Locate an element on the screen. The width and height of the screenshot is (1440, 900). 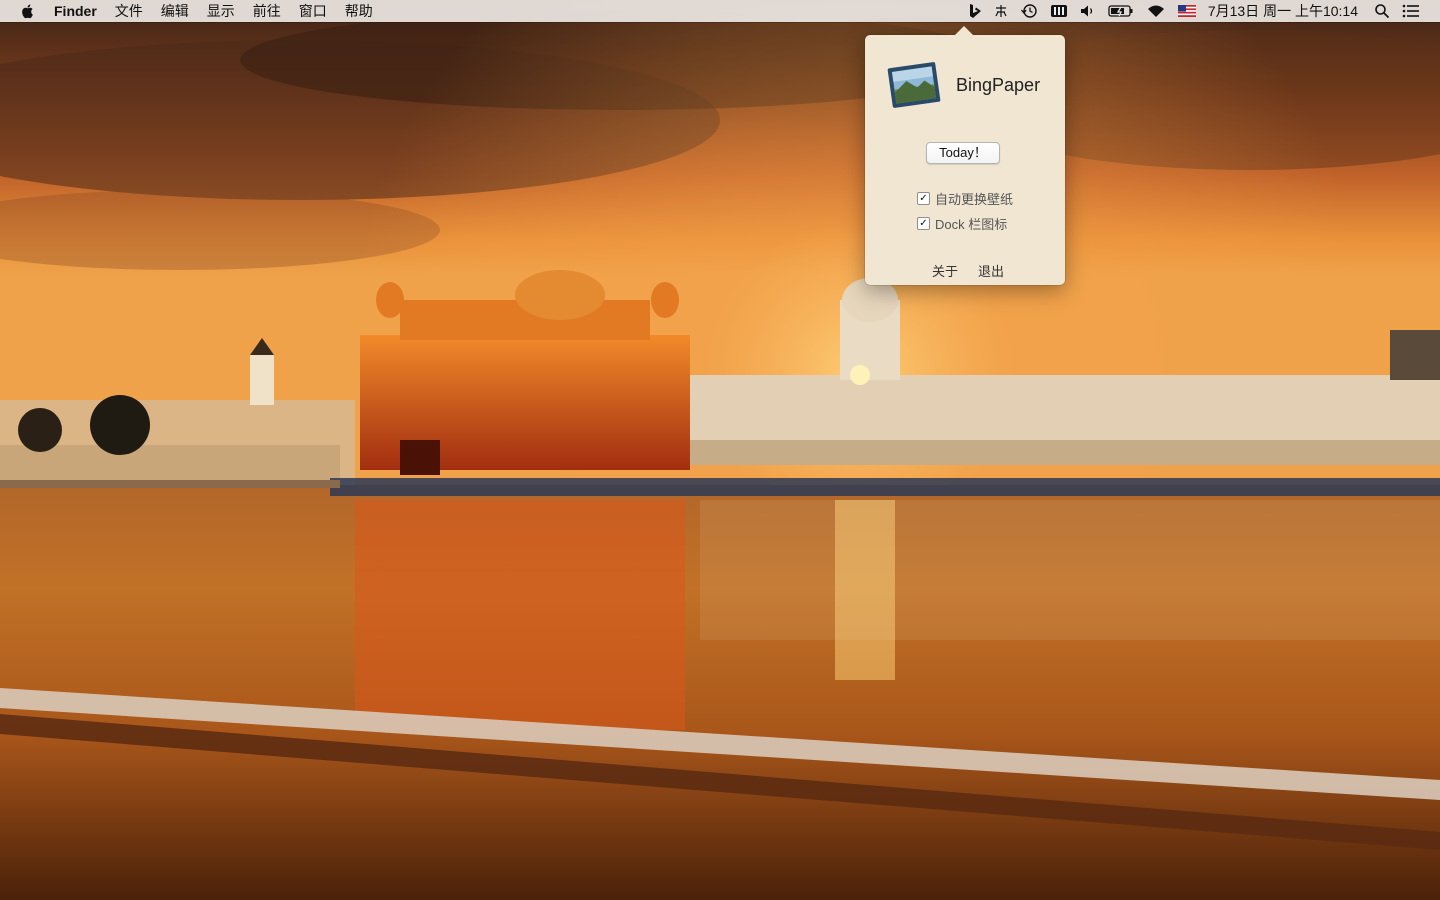
wifi-icon is located at coordinates (1156, 11).